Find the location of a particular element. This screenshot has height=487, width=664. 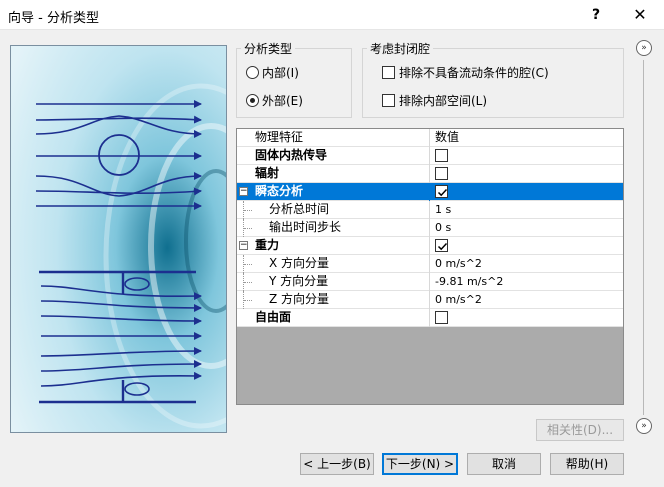

radio-internal-circle is located at coordinates (252, 72).